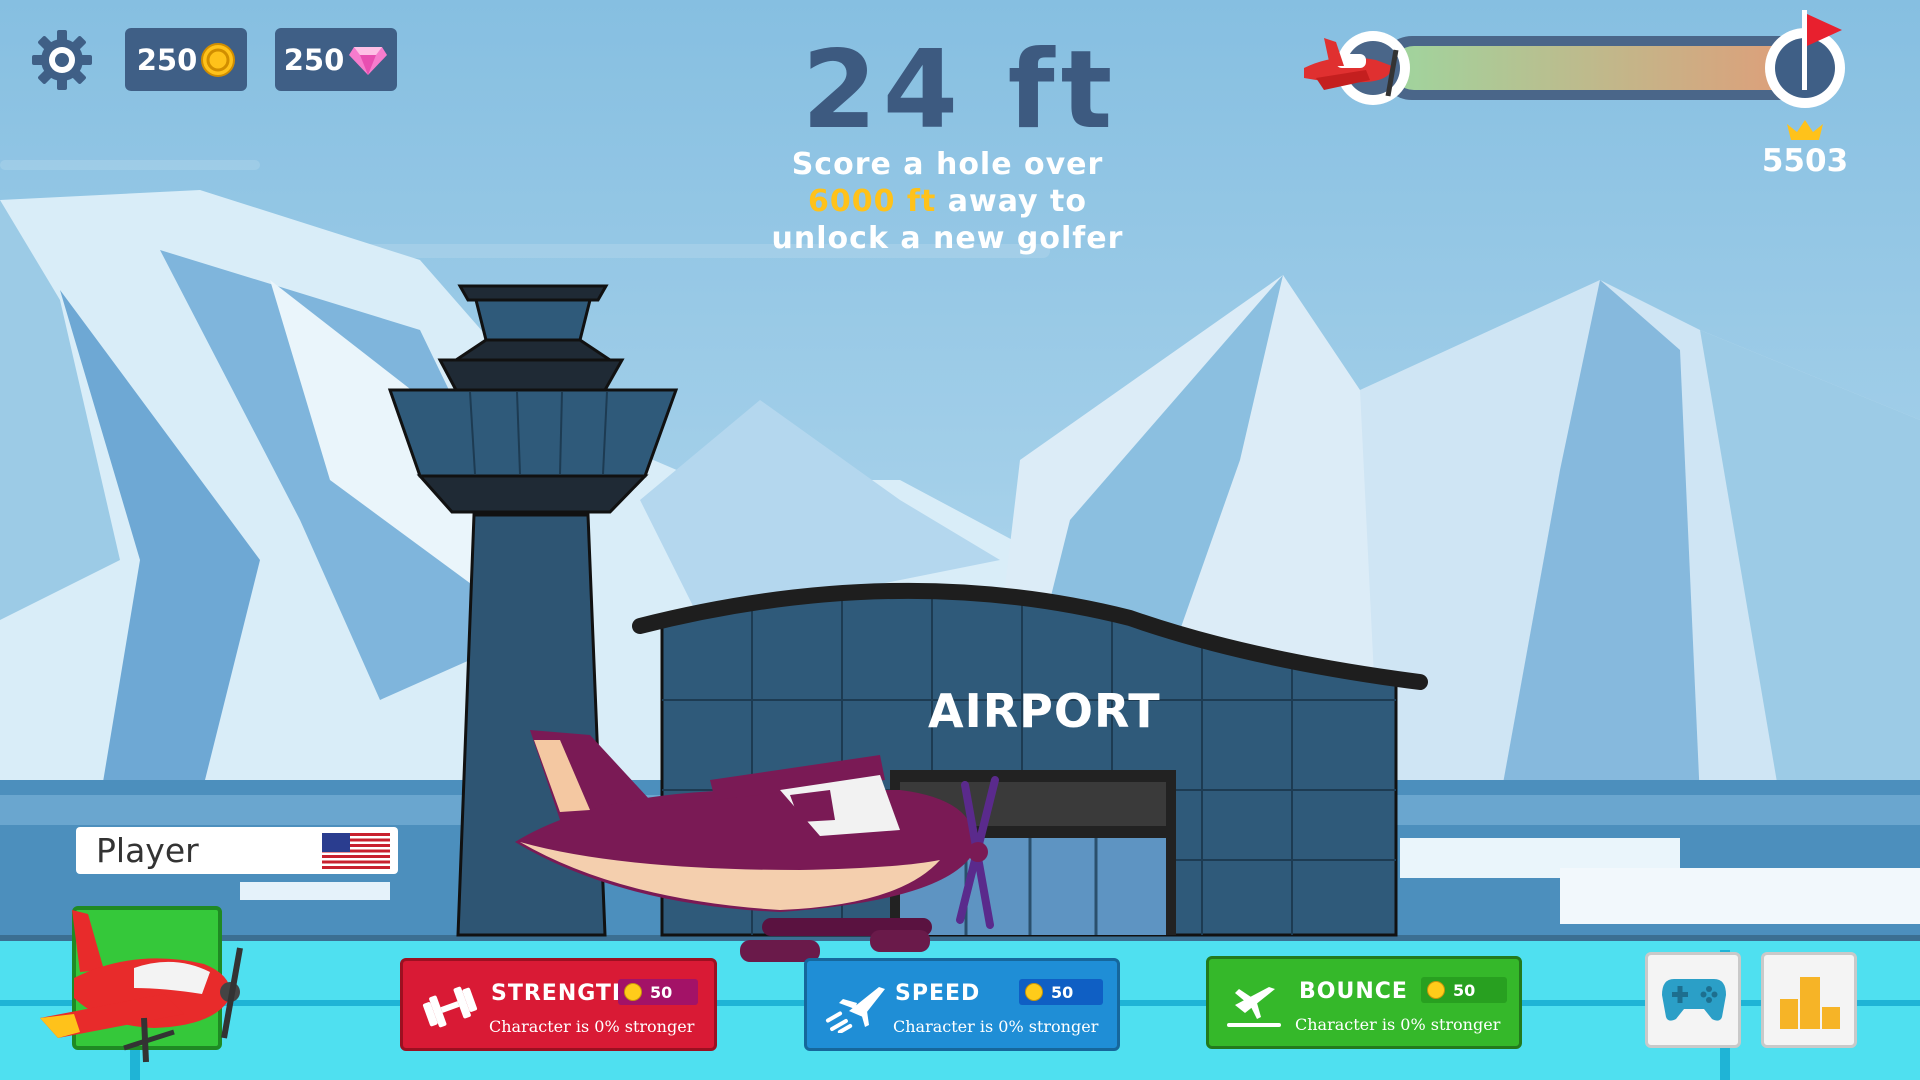 The width and height of the screenshot is (1920, 1080). I want to click on upgrade-strength-price: 50, so click(658, 992).